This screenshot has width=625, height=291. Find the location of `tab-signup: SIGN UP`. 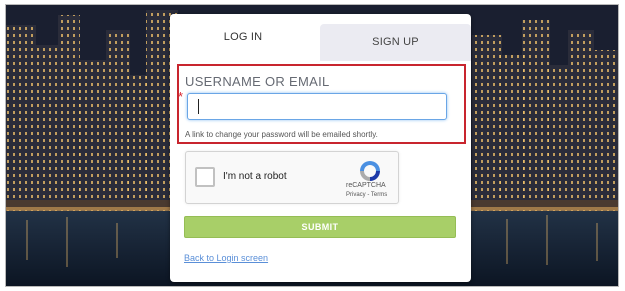

tab-signup: SIGN UP is located at coordinates (395, 42).